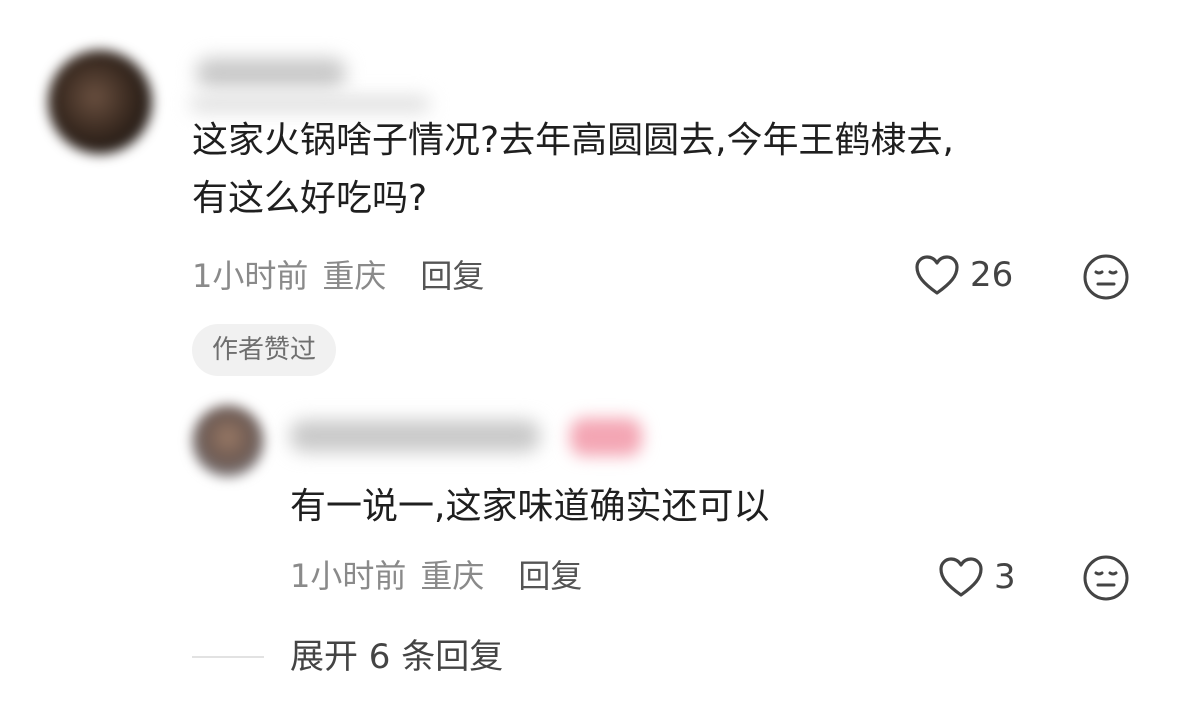 The width and height of the screenshot is (1179, 709). Describe the element at coordinates (1005, 577) in the screenshot. I see `reply-like-count: 3` at that location.